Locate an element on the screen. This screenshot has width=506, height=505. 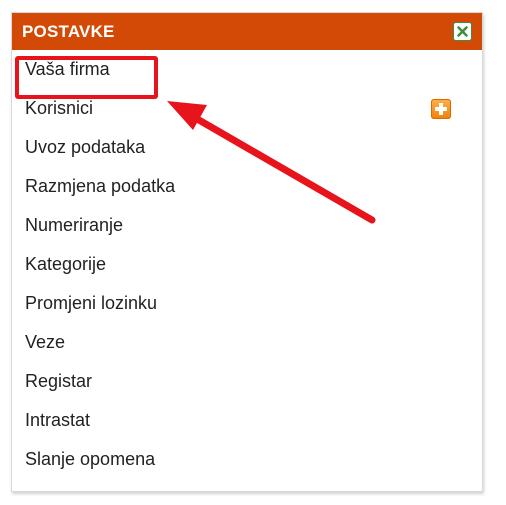
menu-item-label: Promjeni lozinku is located at coordinates (91, 303).